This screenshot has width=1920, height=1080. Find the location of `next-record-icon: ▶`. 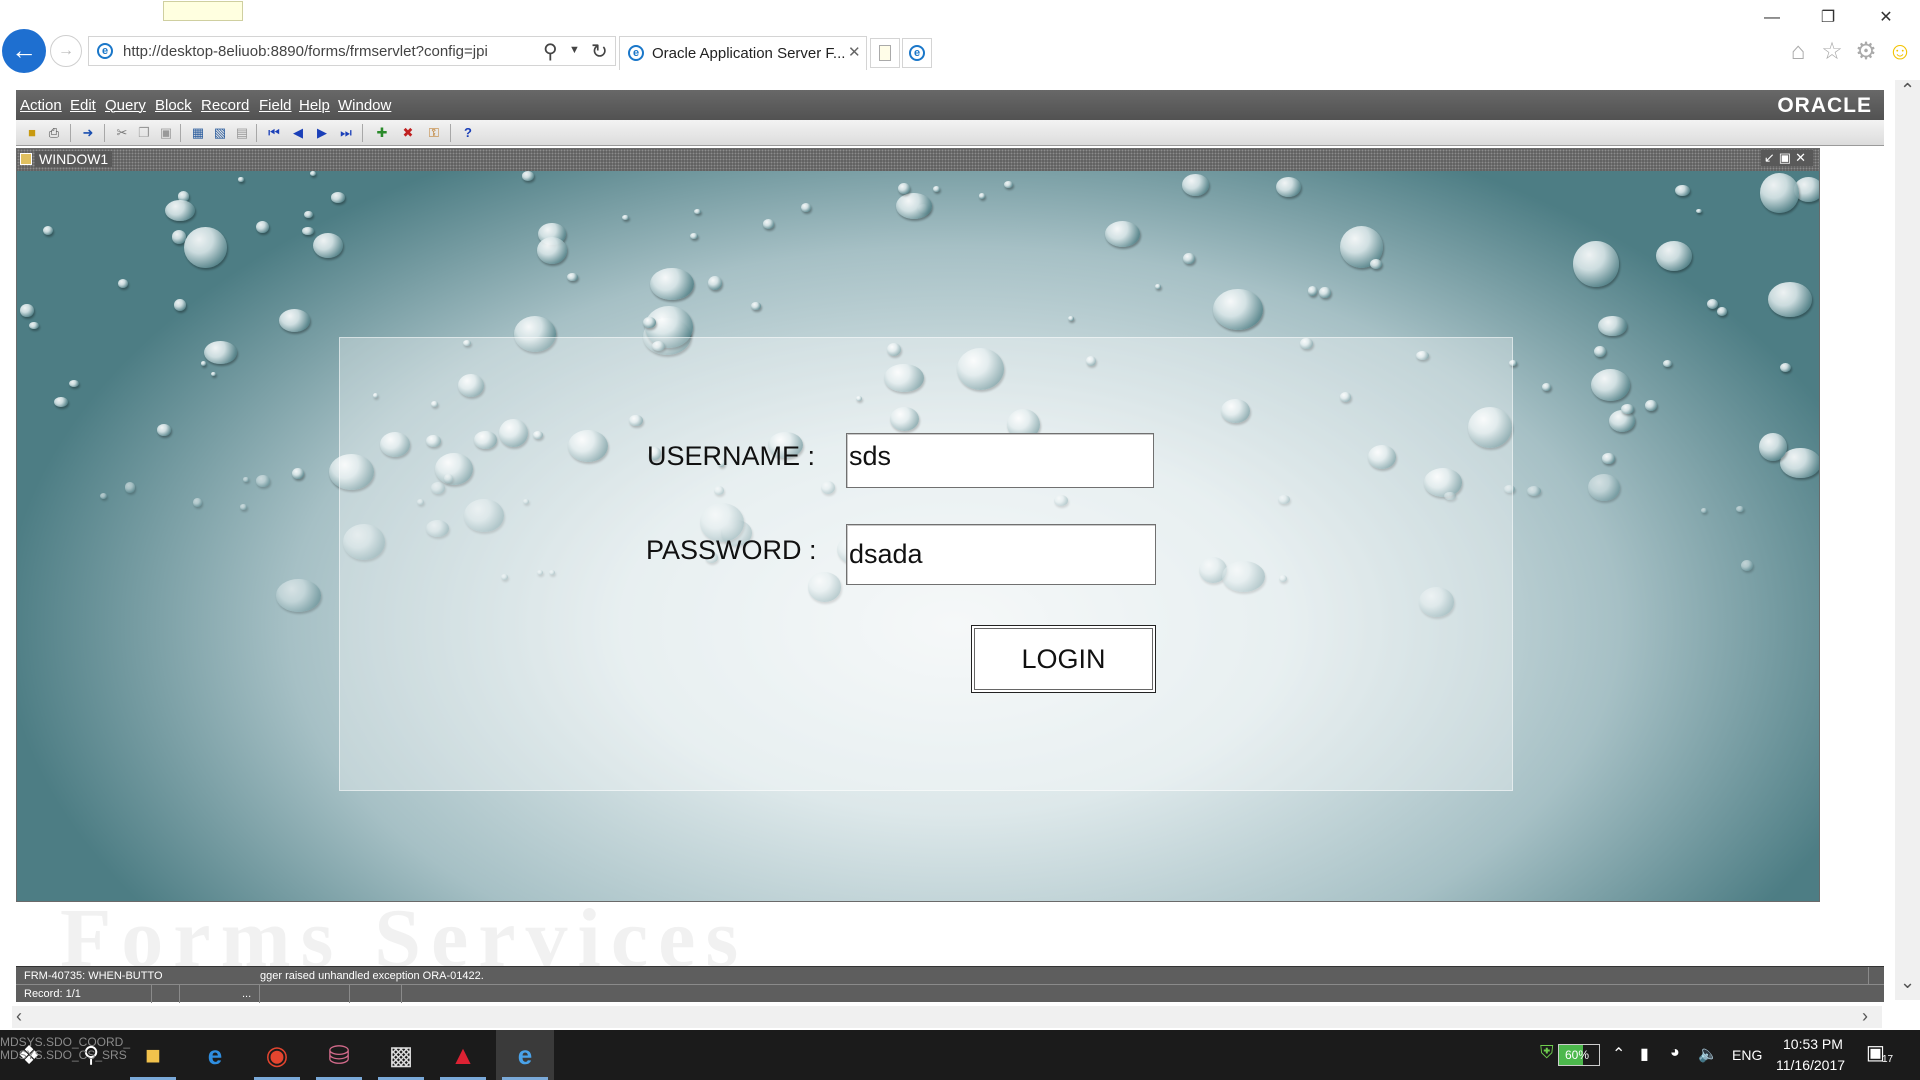

next-record-icon: ▶ is located at coordinates (322, 133).